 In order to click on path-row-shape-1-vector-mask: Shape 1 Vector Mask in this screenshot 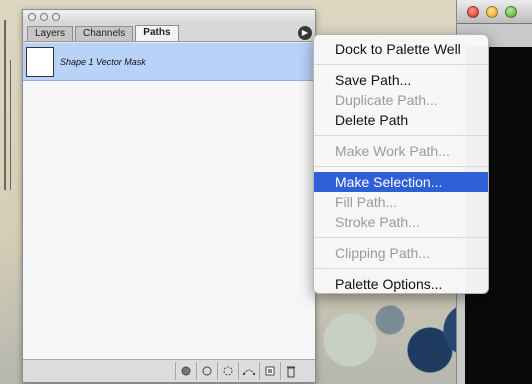, I will do `click(169, 62)`.